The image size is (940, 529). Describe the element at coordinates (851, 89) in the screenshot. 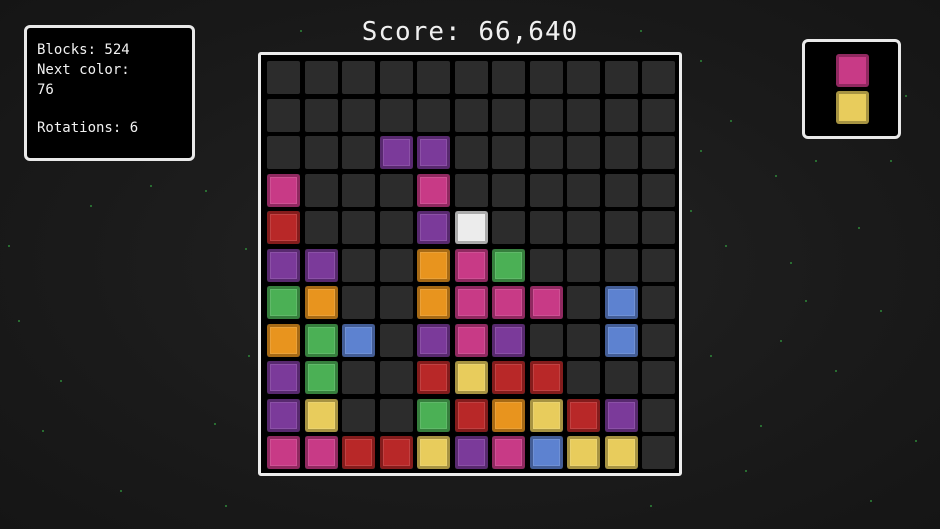

I see `next-piece-preview` at that location.